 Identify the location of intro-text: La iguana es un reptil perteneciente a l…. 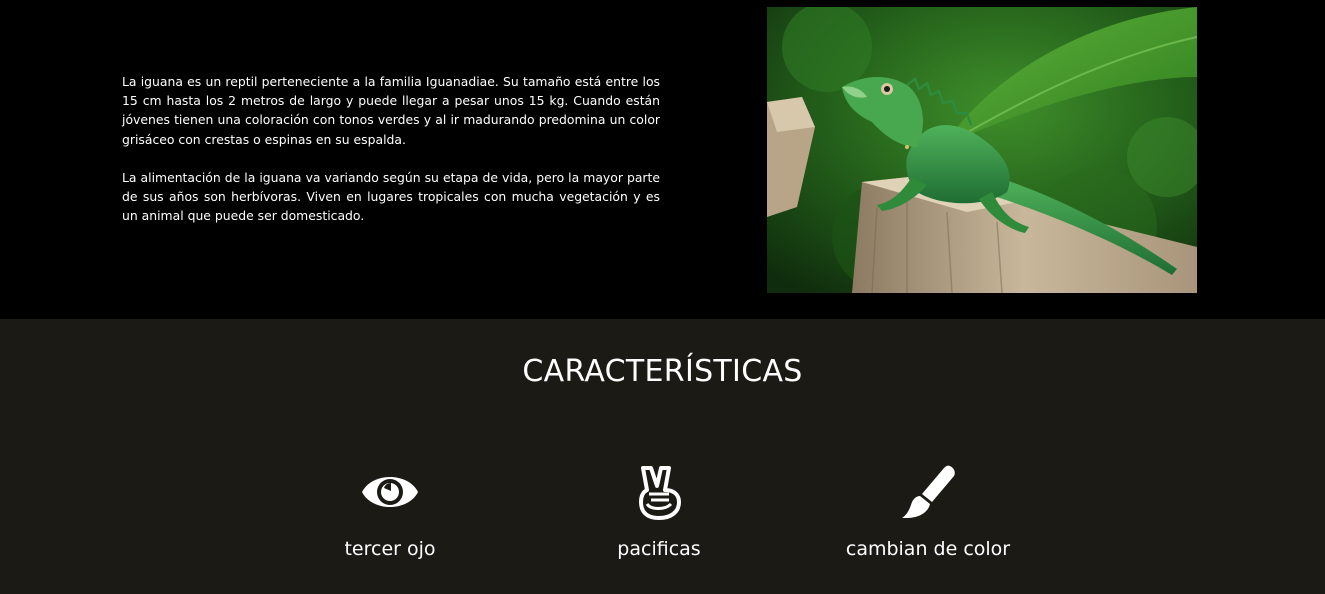
(391, 158).